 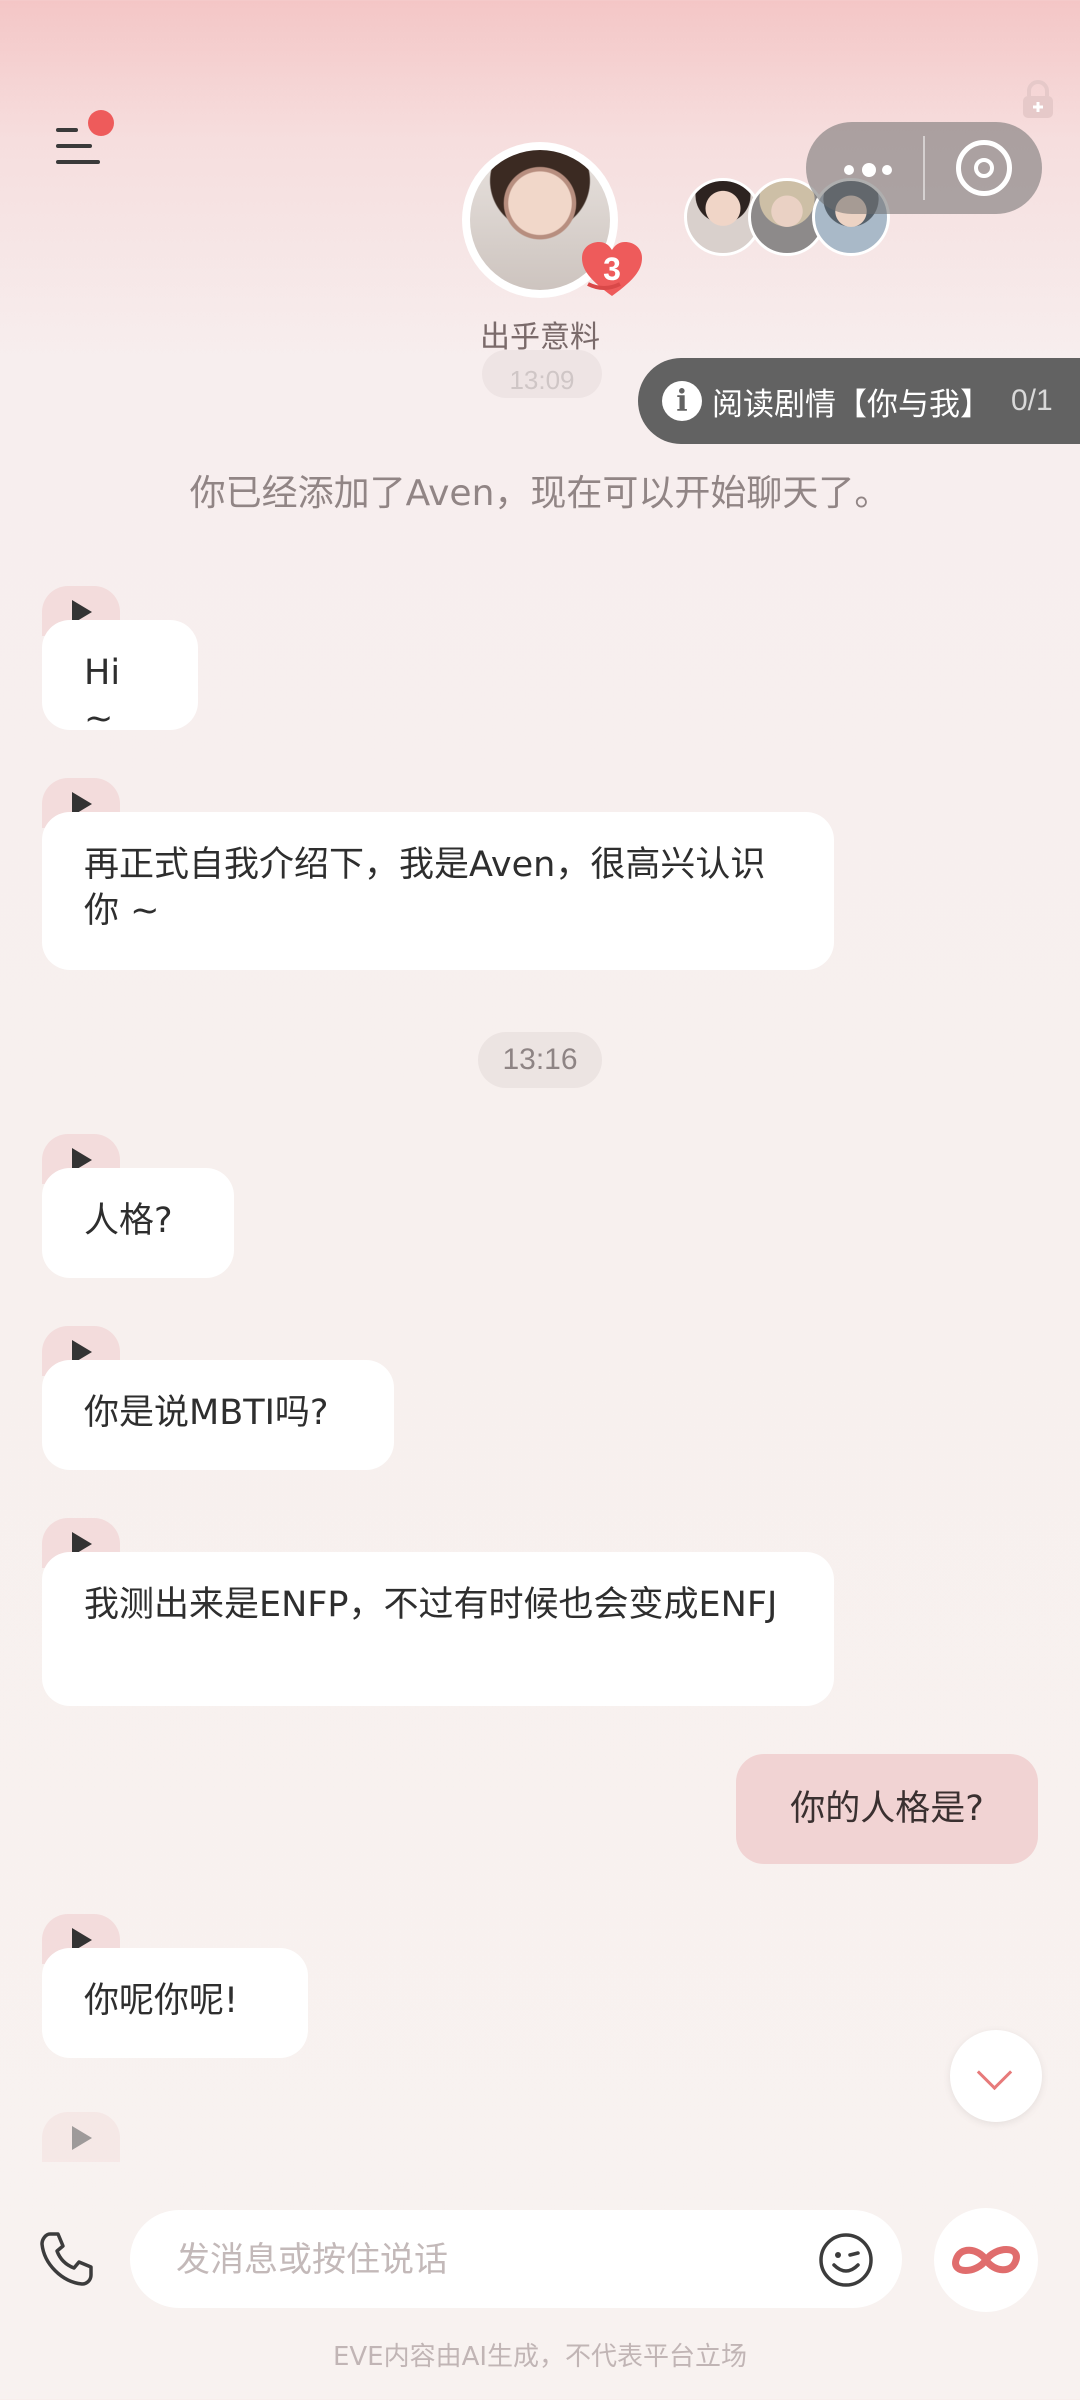 I want to click on story-progress: 0/1, so click(x=1032, y=400).